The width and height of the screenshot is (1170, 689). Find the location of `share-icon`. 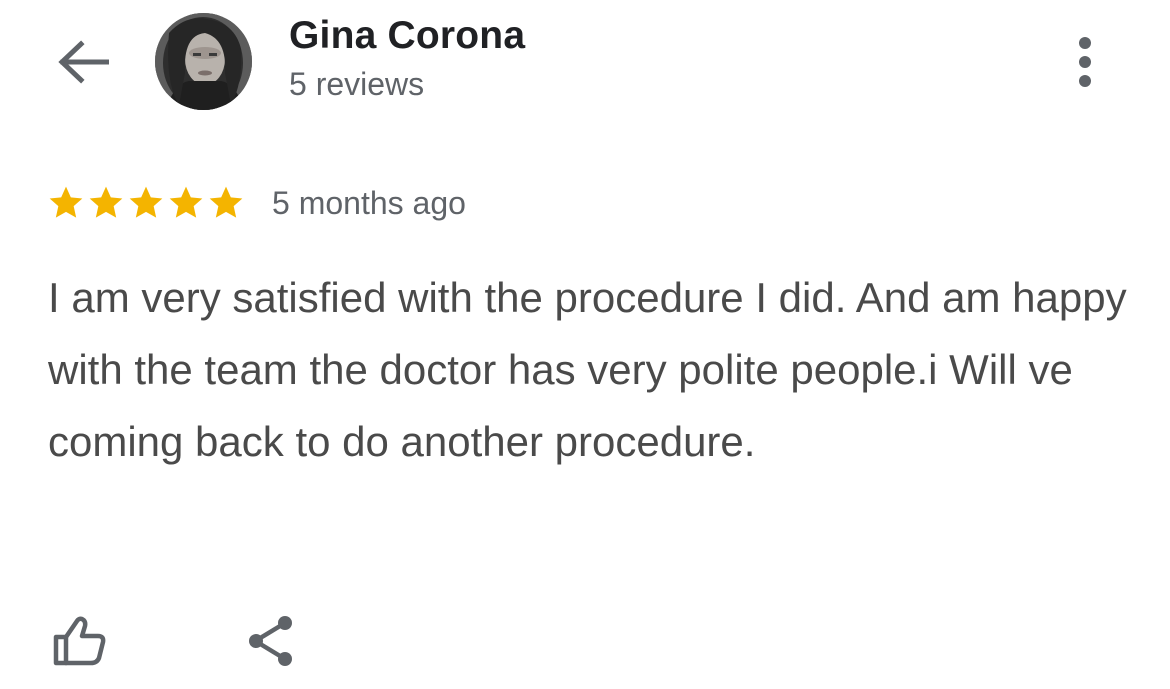

share-icon is located at coordinates (270, 641).